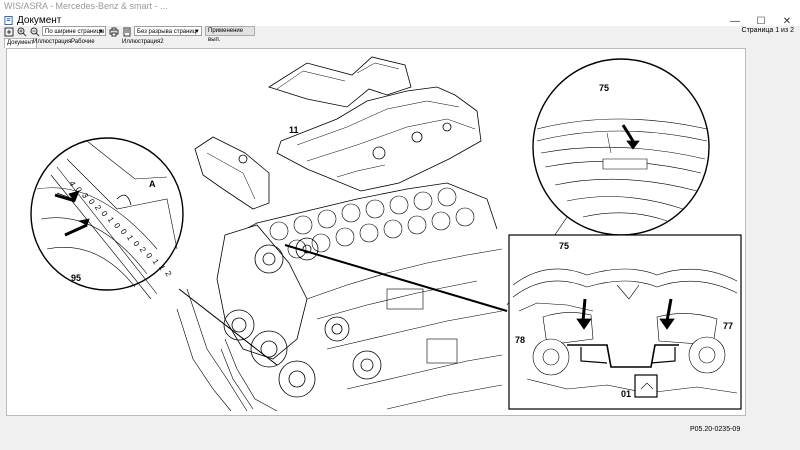 This screenshot has height=450, width=800. Describe the element at coordinates (728, 326) in the screenshot. I see `label-right-shaft: 77` at that location.